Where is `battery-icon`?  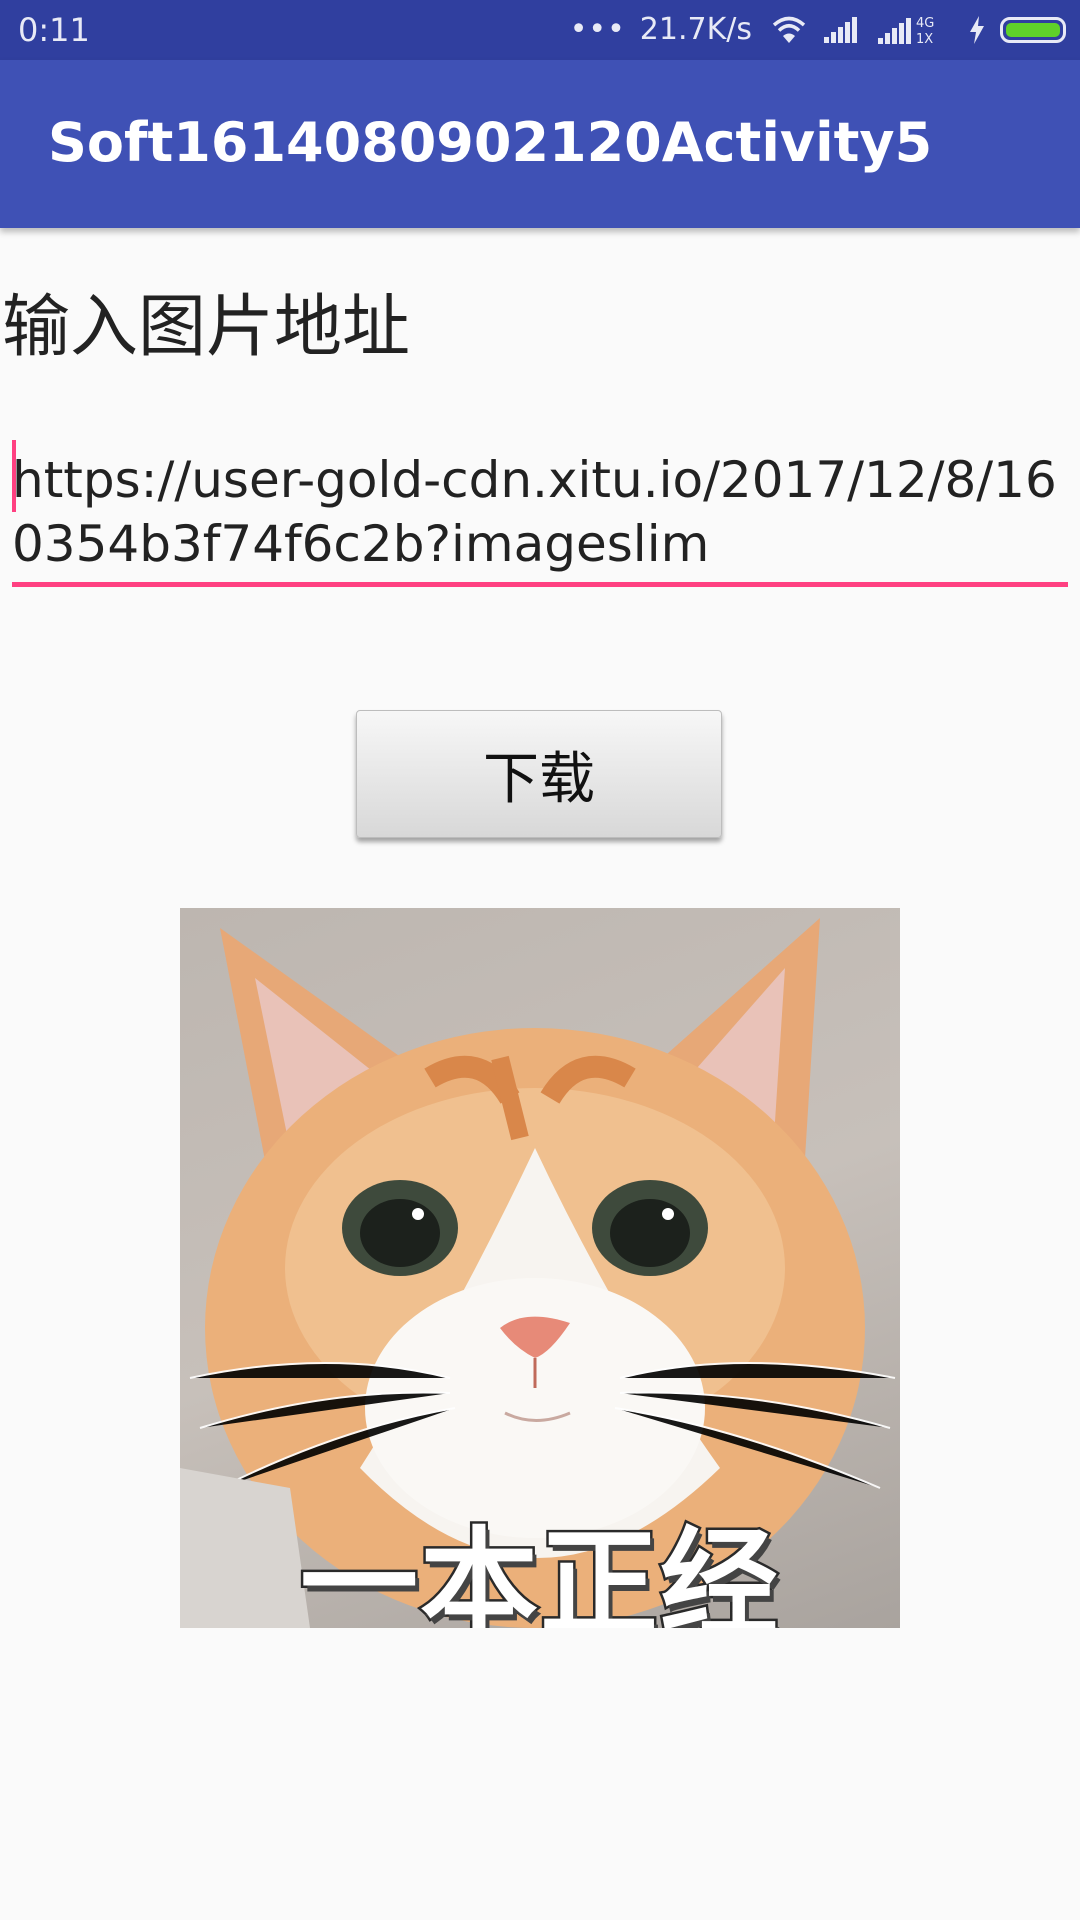 battery-icon is located at coordinates (1033, 30).